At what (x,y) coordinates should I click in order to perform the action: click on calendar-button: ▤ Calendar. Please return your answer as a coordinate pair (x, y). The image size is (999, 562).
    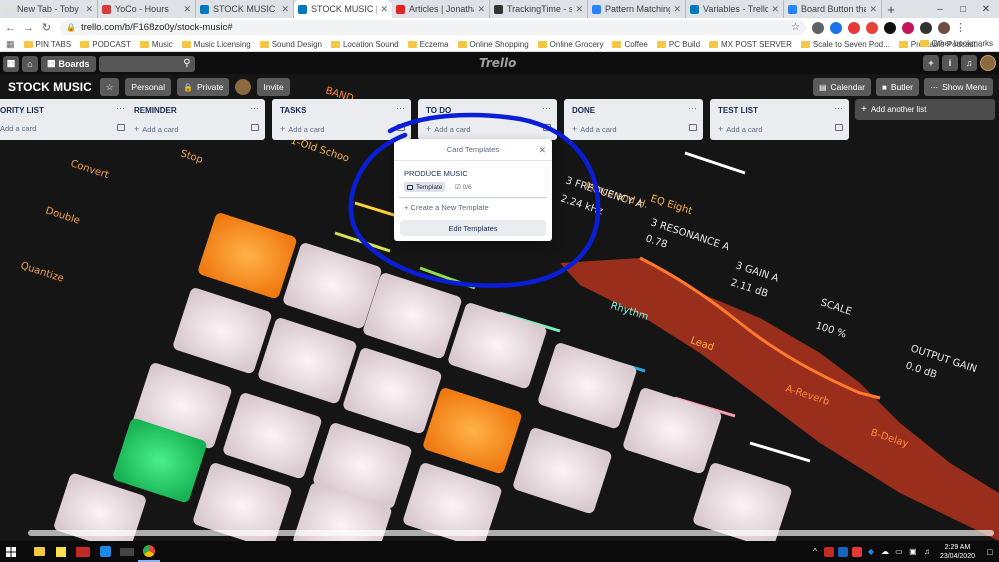
    Looking at the image, I should click on (842, 87).